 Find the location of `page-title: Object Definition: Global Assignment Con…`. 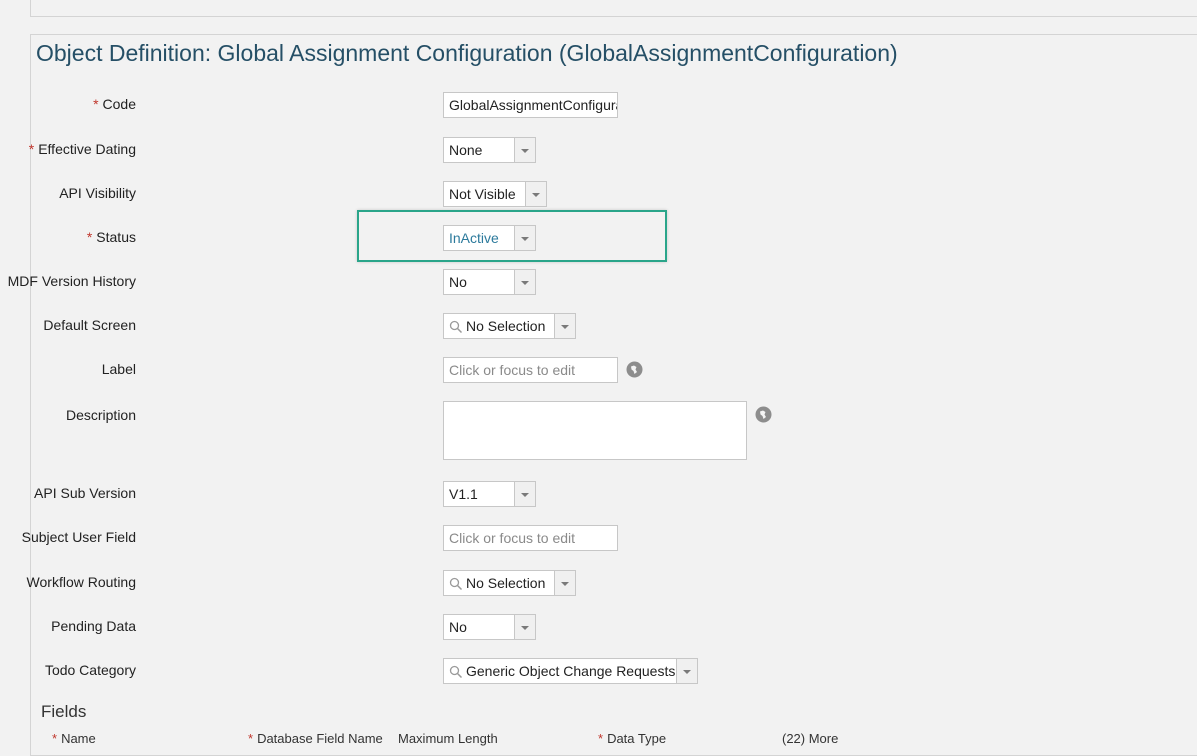

page-title: Object Definition: Global Assignment Con… is located at coordinates (467, 53).